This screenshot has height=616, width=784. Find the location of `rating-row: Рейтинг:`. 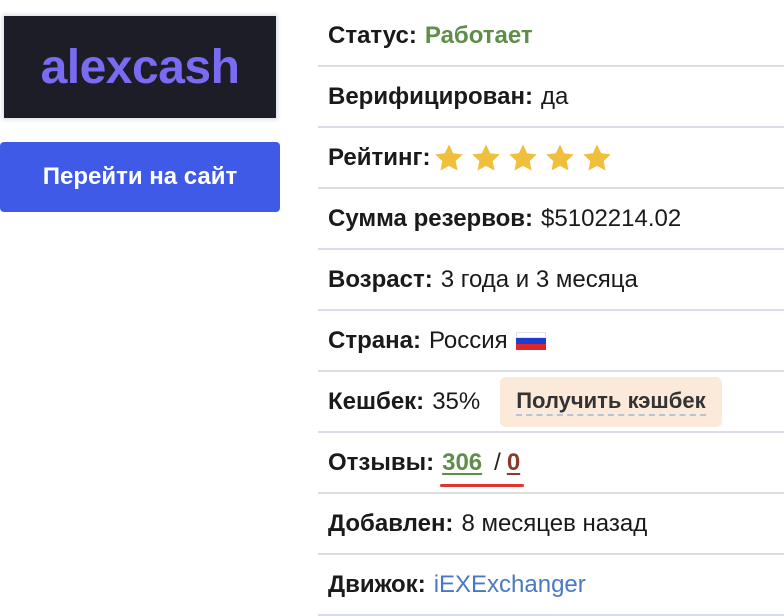

rating-row: Рейтинг: is located at coordinates (551, 158).